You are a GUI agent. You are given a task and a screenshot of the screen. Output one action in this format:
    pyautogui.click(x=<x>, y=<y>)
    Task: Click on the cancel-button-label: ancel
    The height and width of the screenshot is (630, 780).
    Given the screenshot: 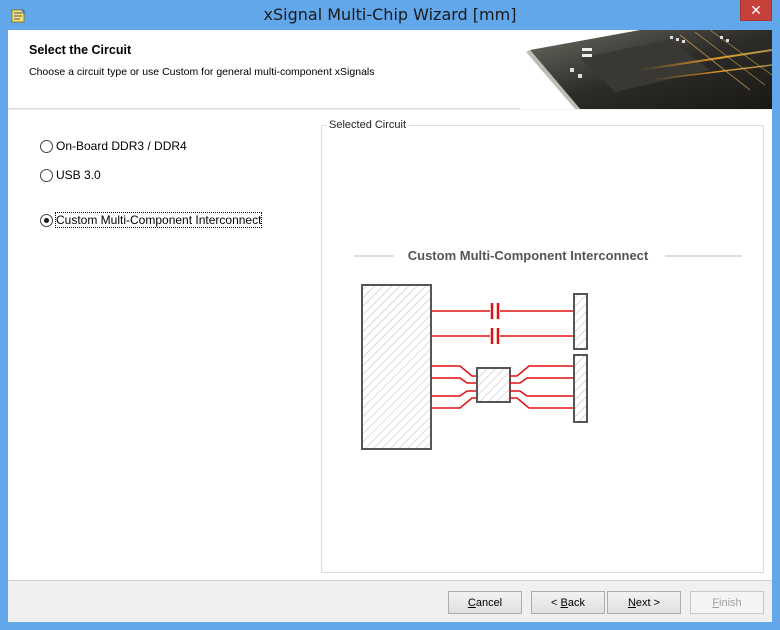 What is the action you would take?
    pyautogui.click(x=489, y=602)
    